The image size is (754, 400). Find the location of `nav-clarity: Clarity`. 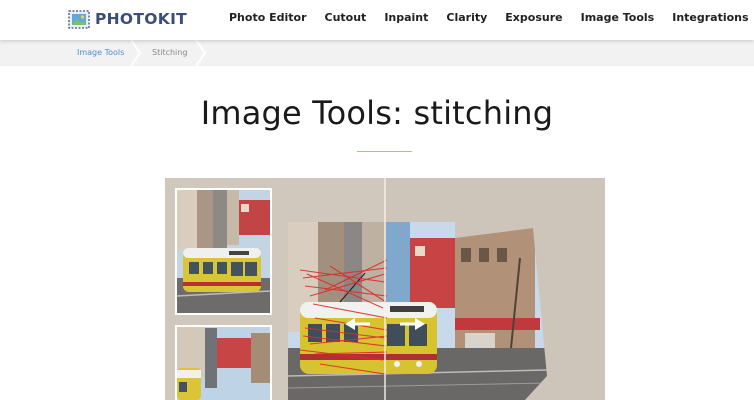

nav-clarity: Clarity is located at coordinates (466, 17).